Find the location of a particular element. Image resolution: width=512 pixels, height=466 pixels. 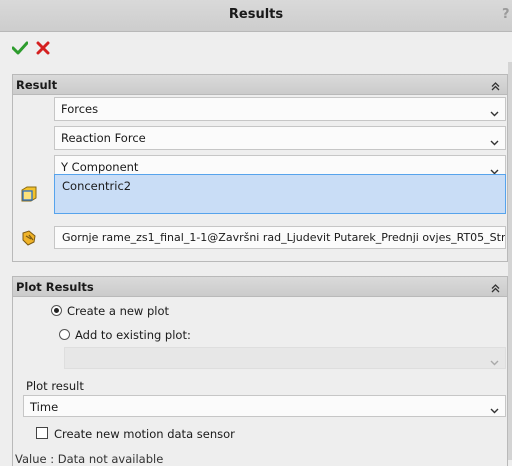

value-status-text: Value : Data not available is located at coordinates (89, 459).